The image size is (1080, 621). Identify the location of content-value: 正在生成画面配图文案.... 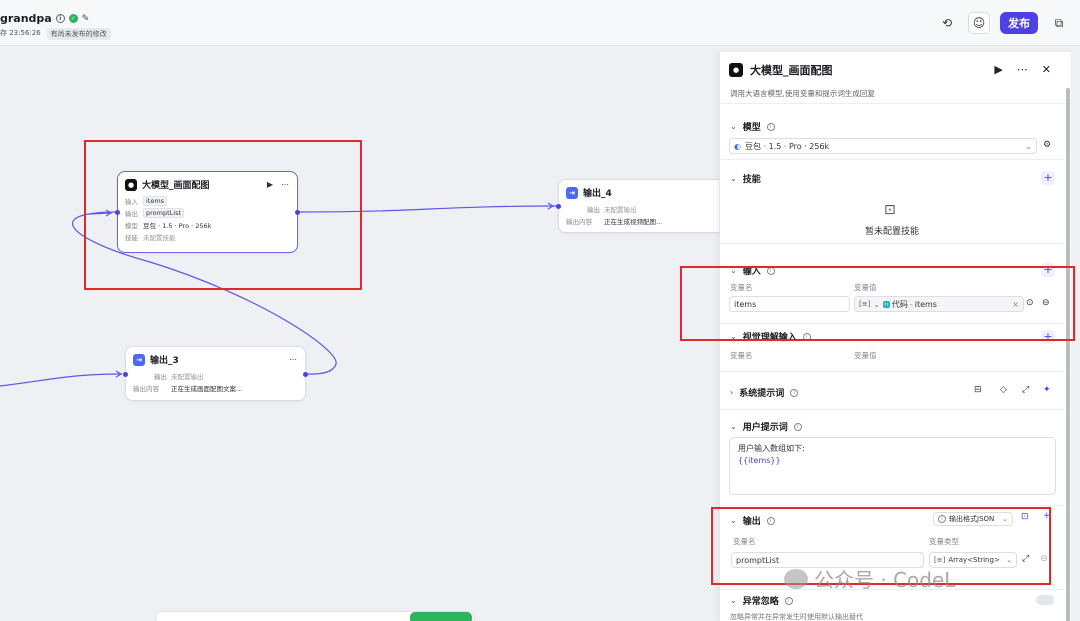
(207, 389).